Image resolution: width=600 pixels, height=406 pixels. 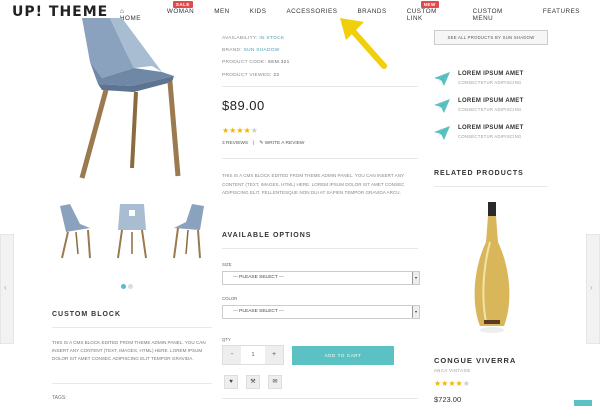 I want to click on related-product-image, so click(x=492, y=269).